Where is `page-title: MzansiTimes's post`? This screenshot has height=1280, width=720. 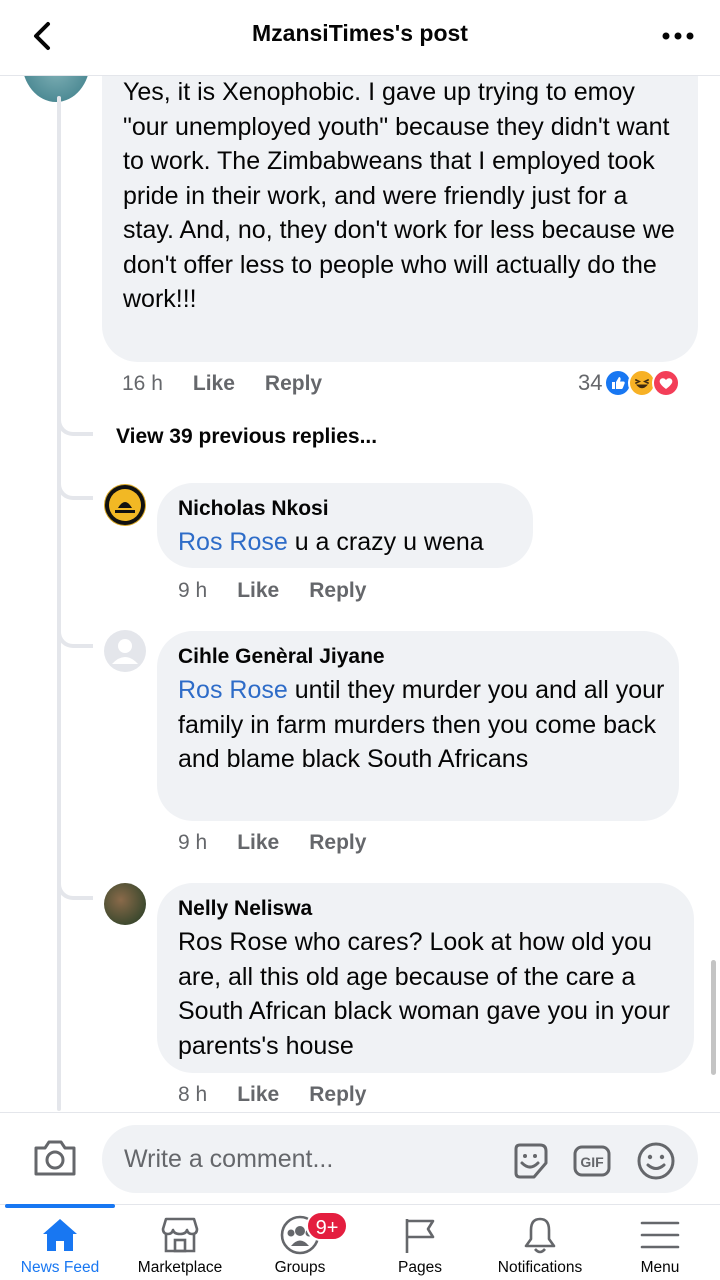
page-title: MzansiTimes's post is located at coordinates (360, 33).